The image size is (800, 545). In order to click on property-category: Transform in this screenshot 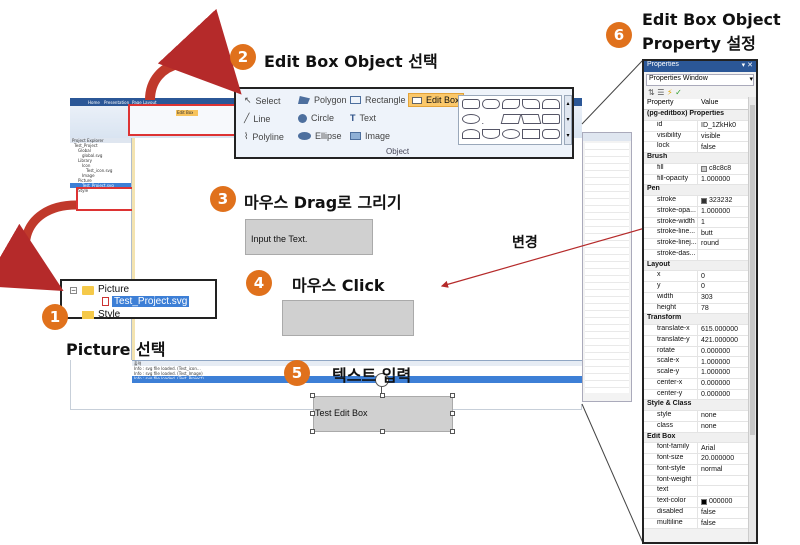, I will do `click(700, 319)`.